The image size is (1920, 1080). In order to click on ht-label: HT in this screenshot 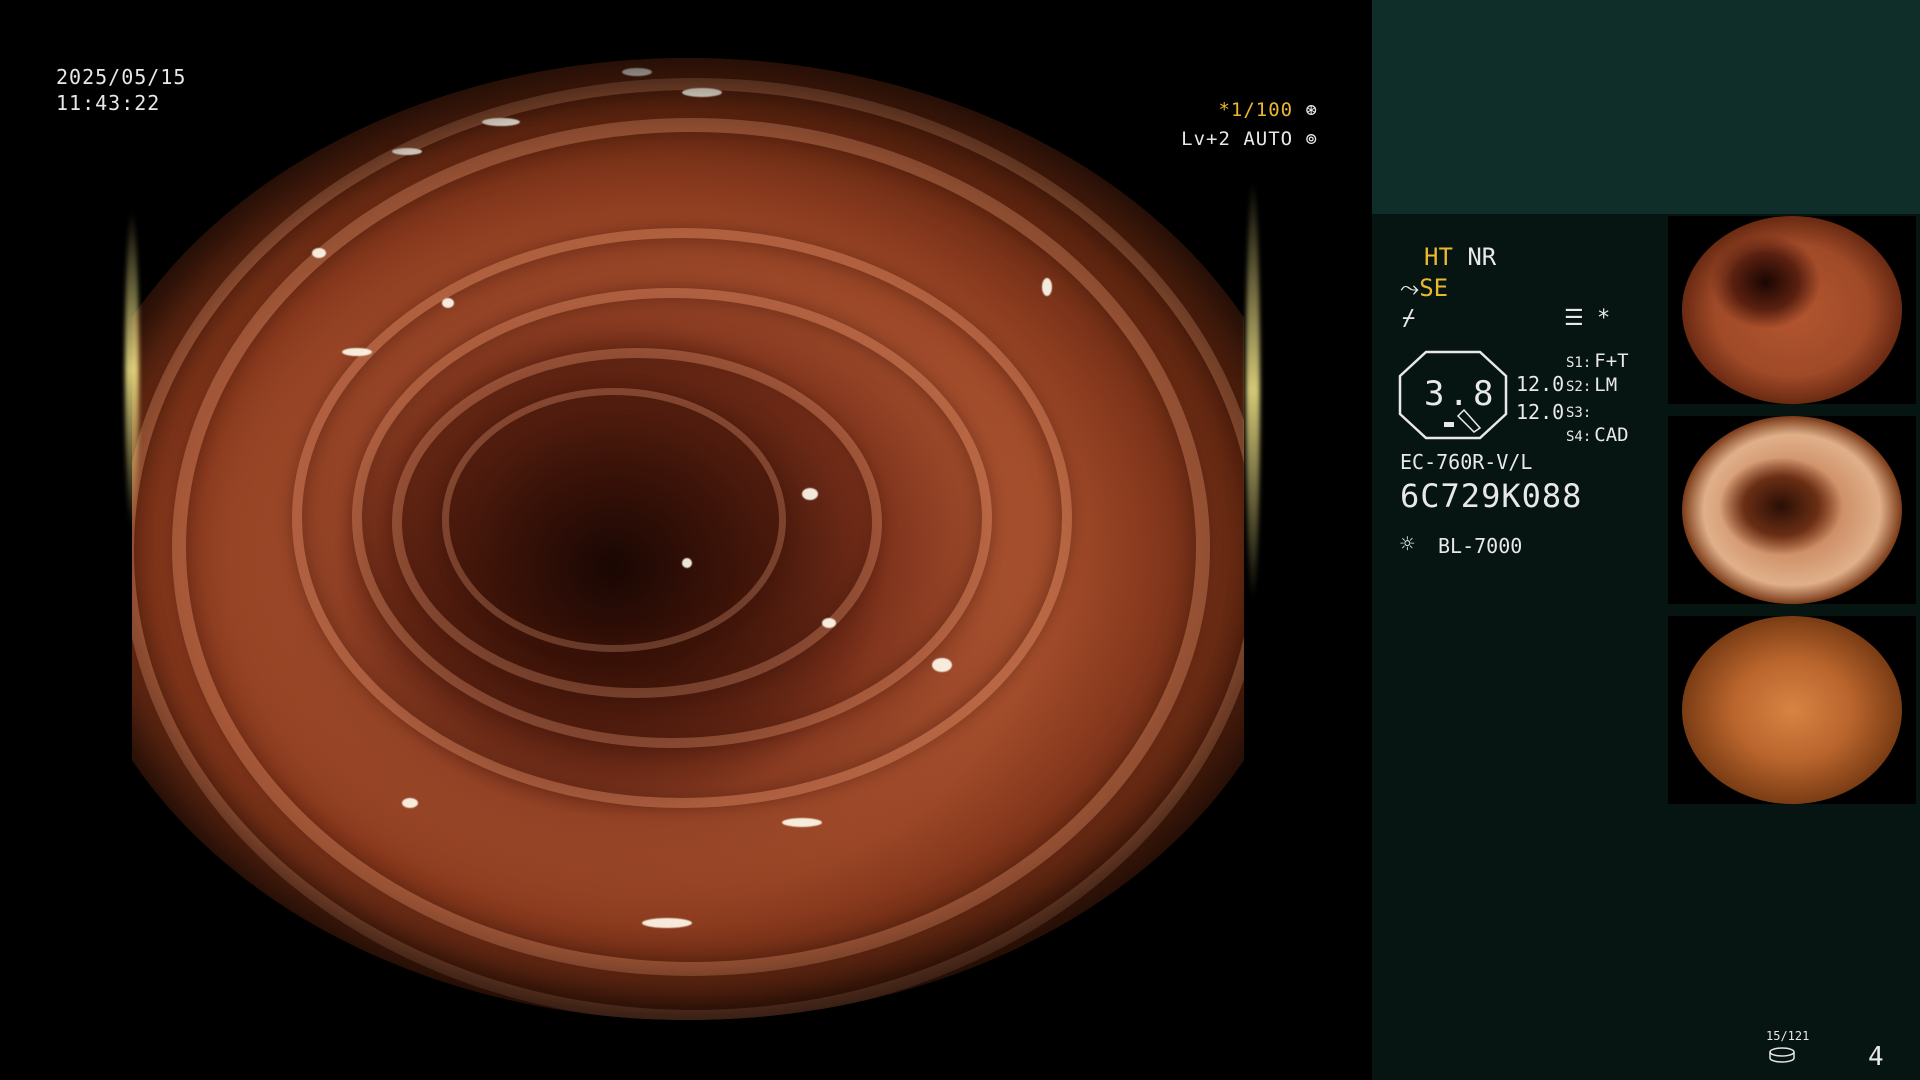, I will do `click(1438, 257)`.